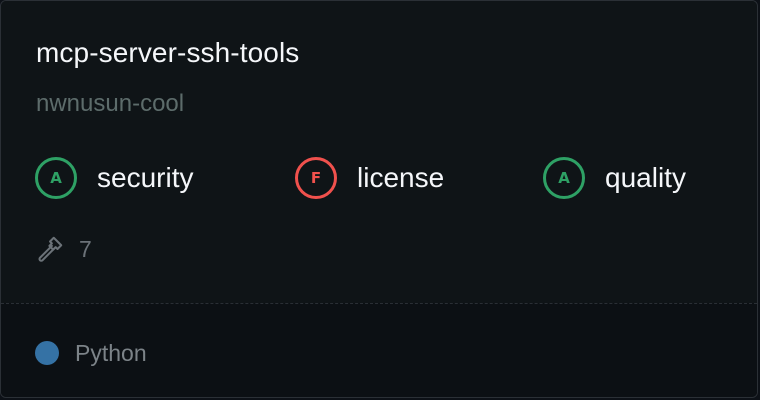 The image size is (760, 400). Describe the element at coordinates (167, 53) in the screenshot. I see `server-title: mcp-server-ssh-tools` at that location.